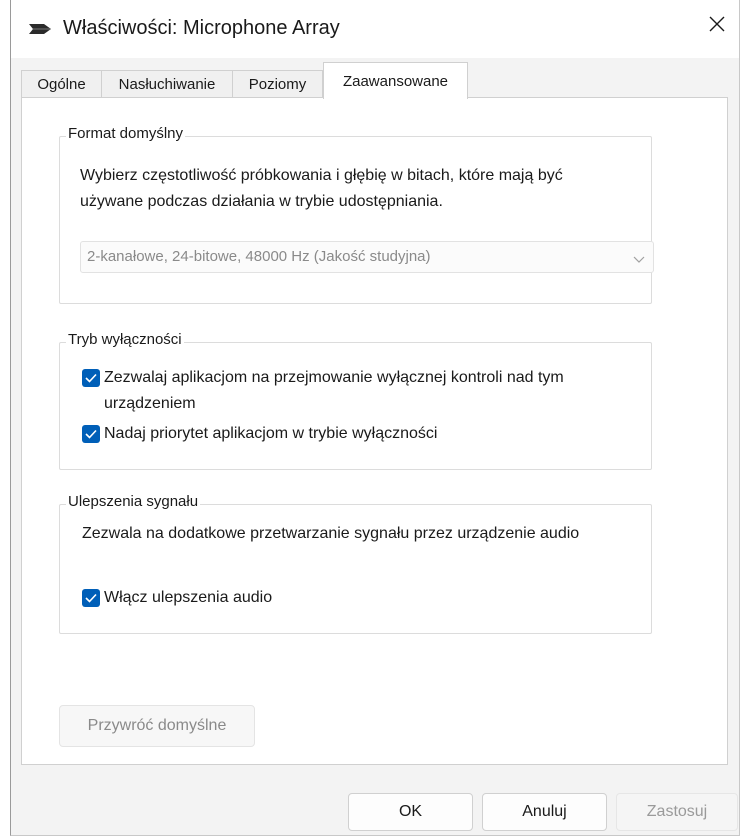  I want to click on tab-levels: Poziomy, so click(277, 84).